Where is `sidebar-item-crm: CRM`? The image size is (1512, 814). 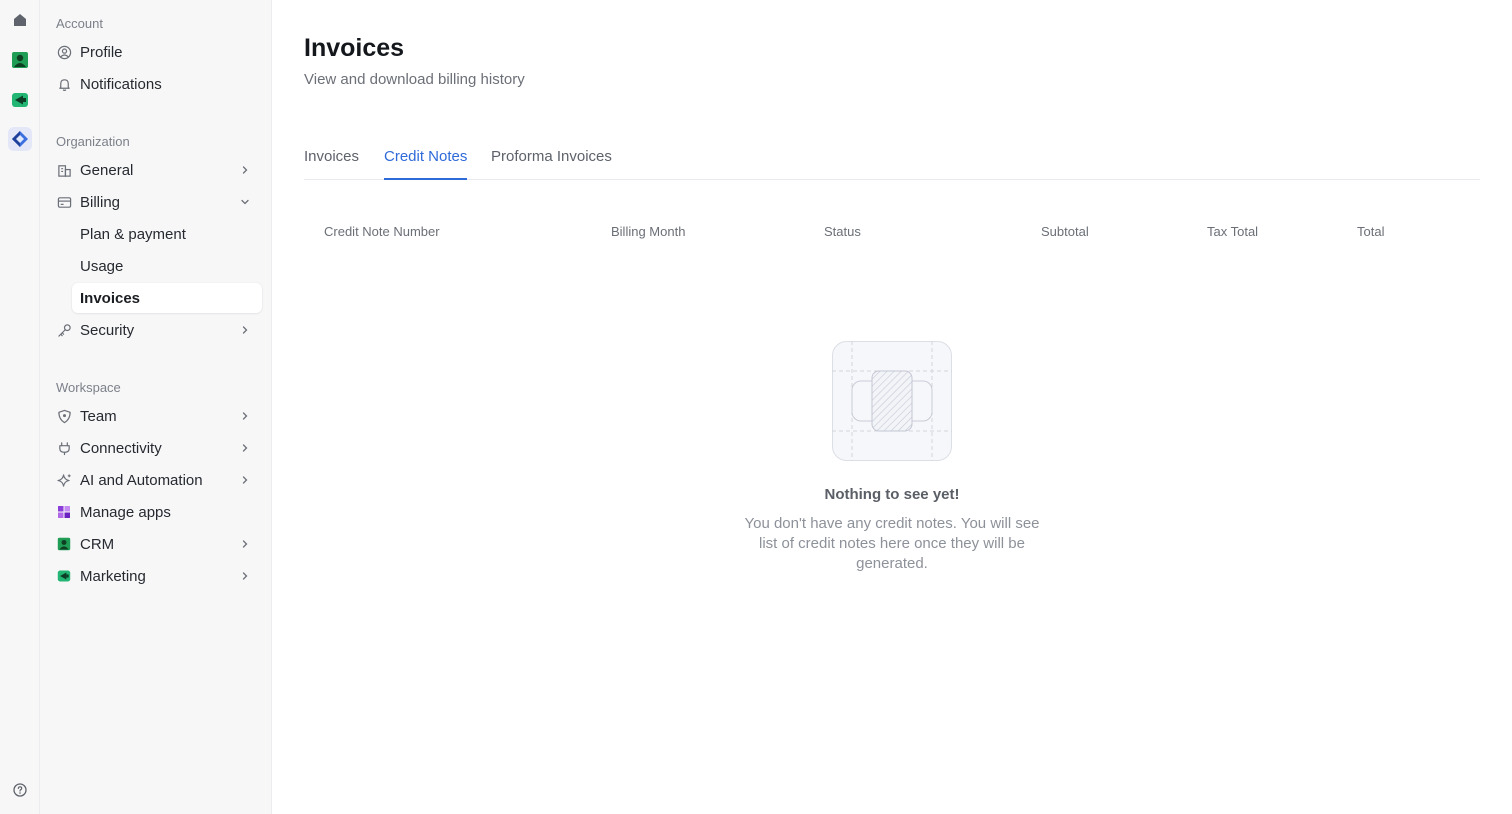
sidebar-item-crm: CRM is located at coordinates (155, 544).